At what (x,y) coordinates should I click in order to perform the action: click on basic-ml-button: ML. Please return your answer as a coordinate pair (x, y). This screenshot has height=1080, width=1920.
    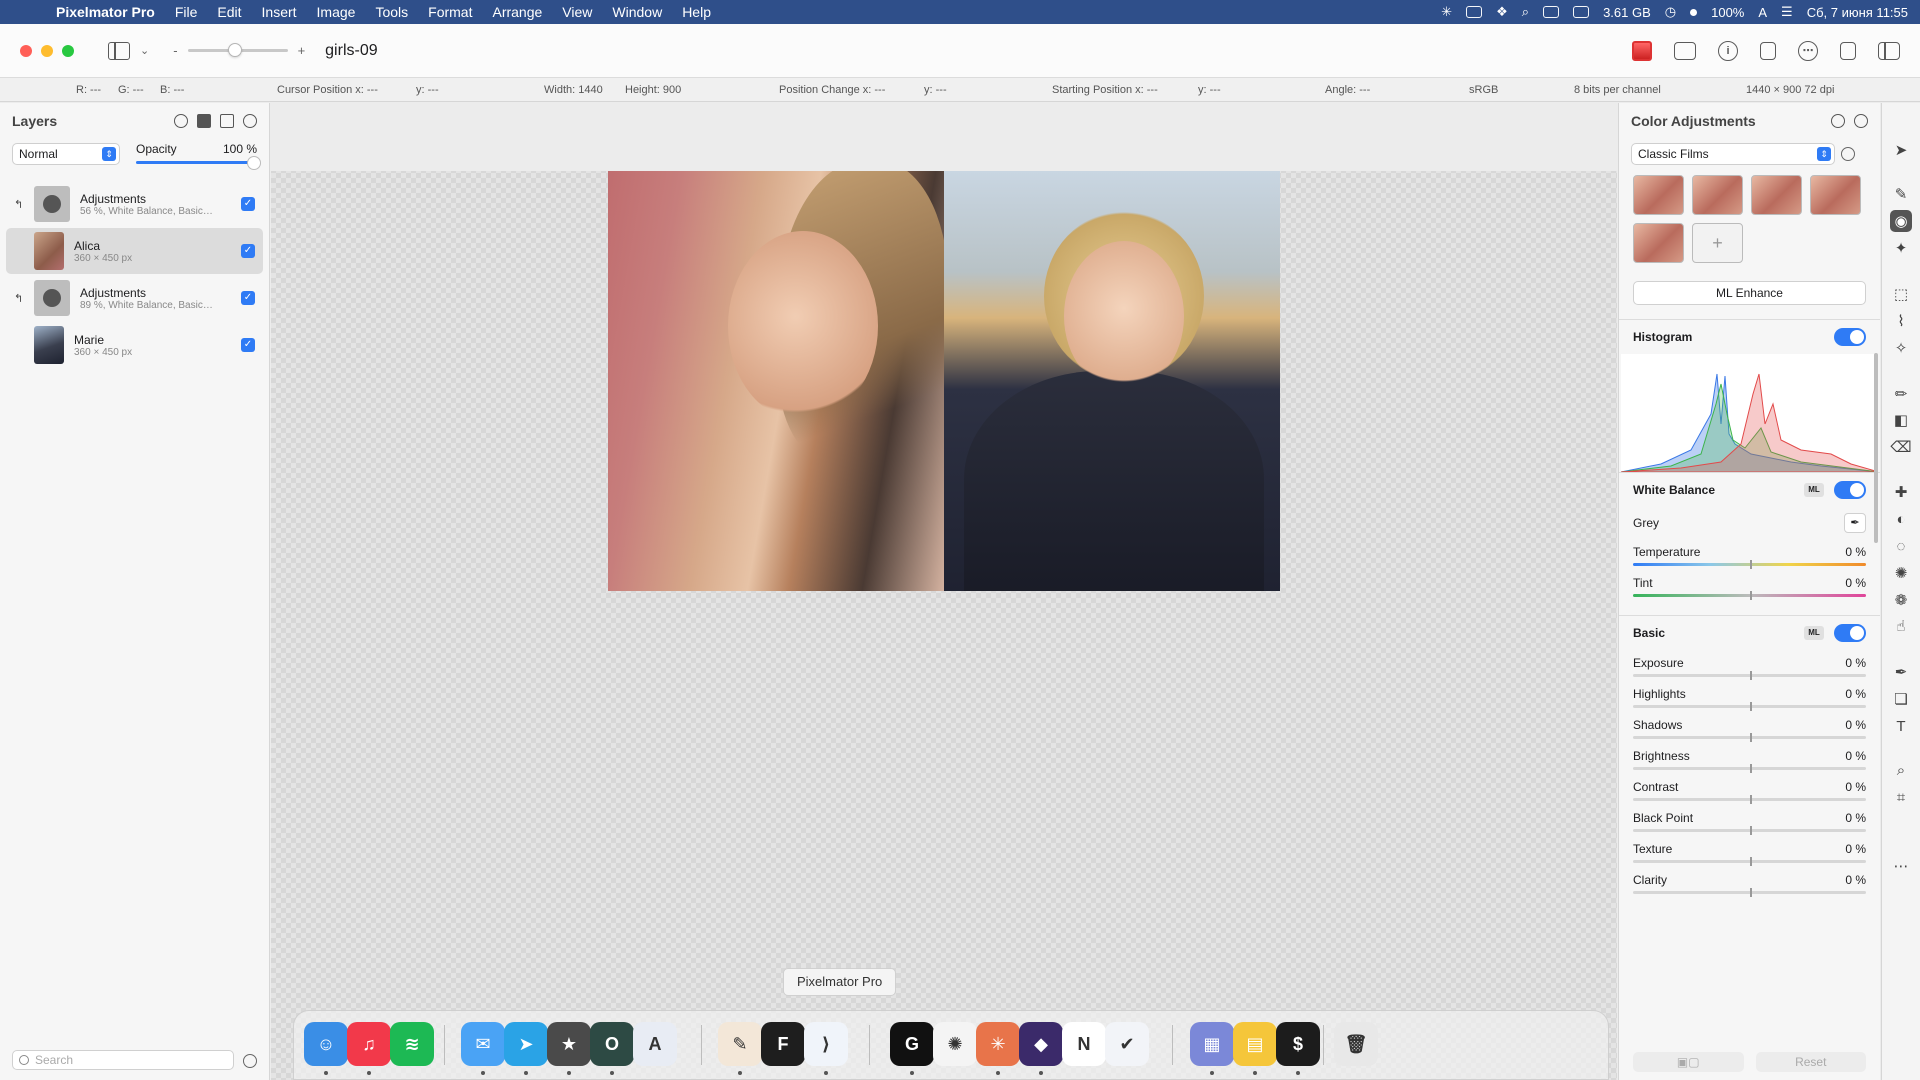
    Looking at the image, I should click on (1814, 633).